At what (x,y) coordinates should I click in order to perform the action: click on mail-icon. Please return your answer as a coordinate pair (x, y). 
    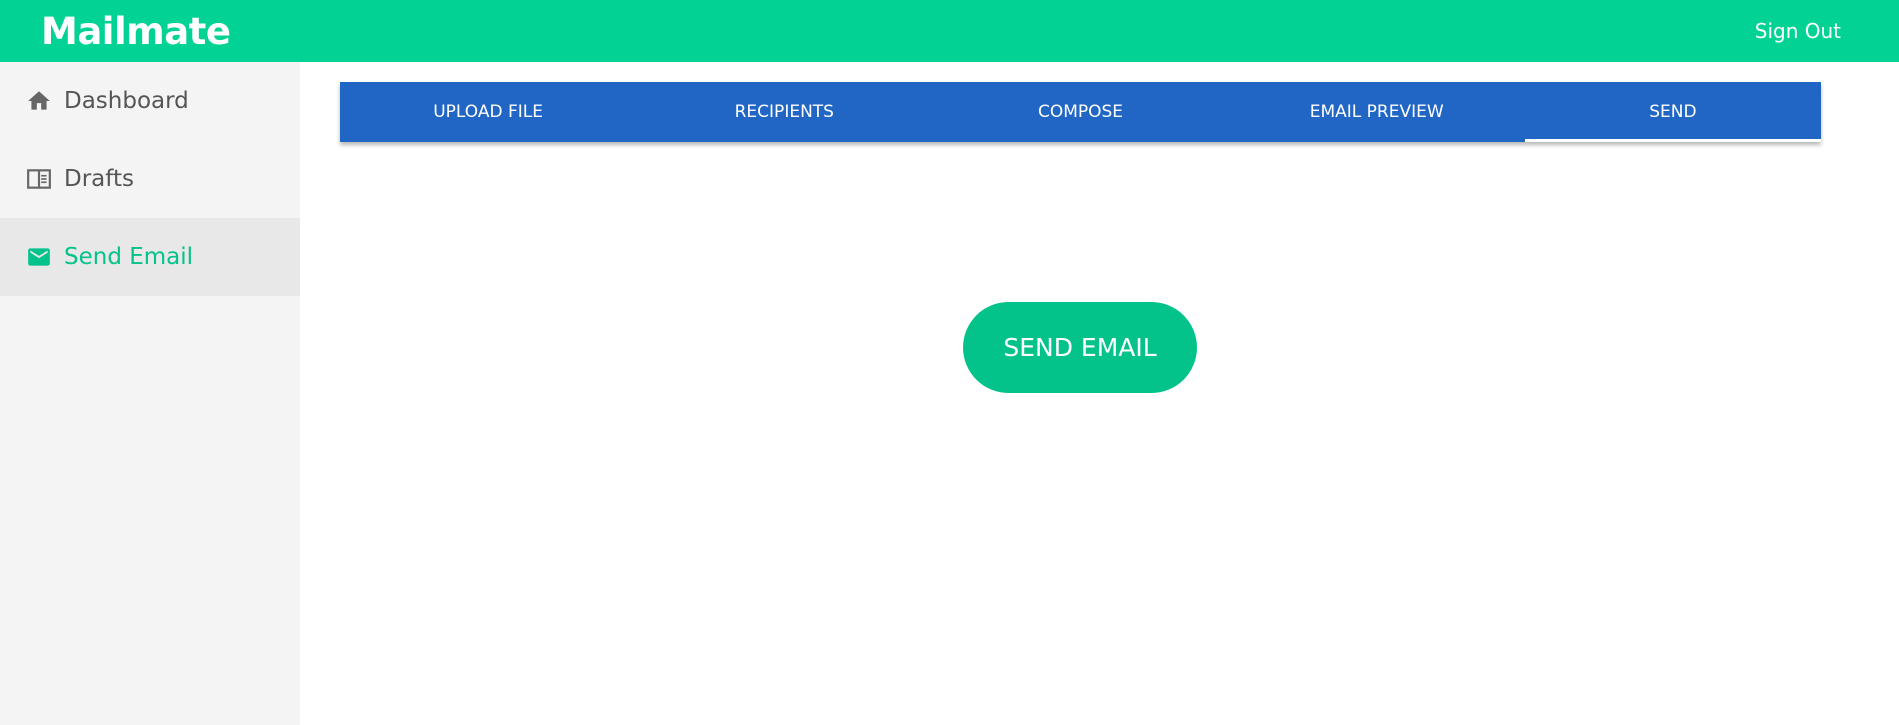
    Looking at the image, I should click on (39, 257).